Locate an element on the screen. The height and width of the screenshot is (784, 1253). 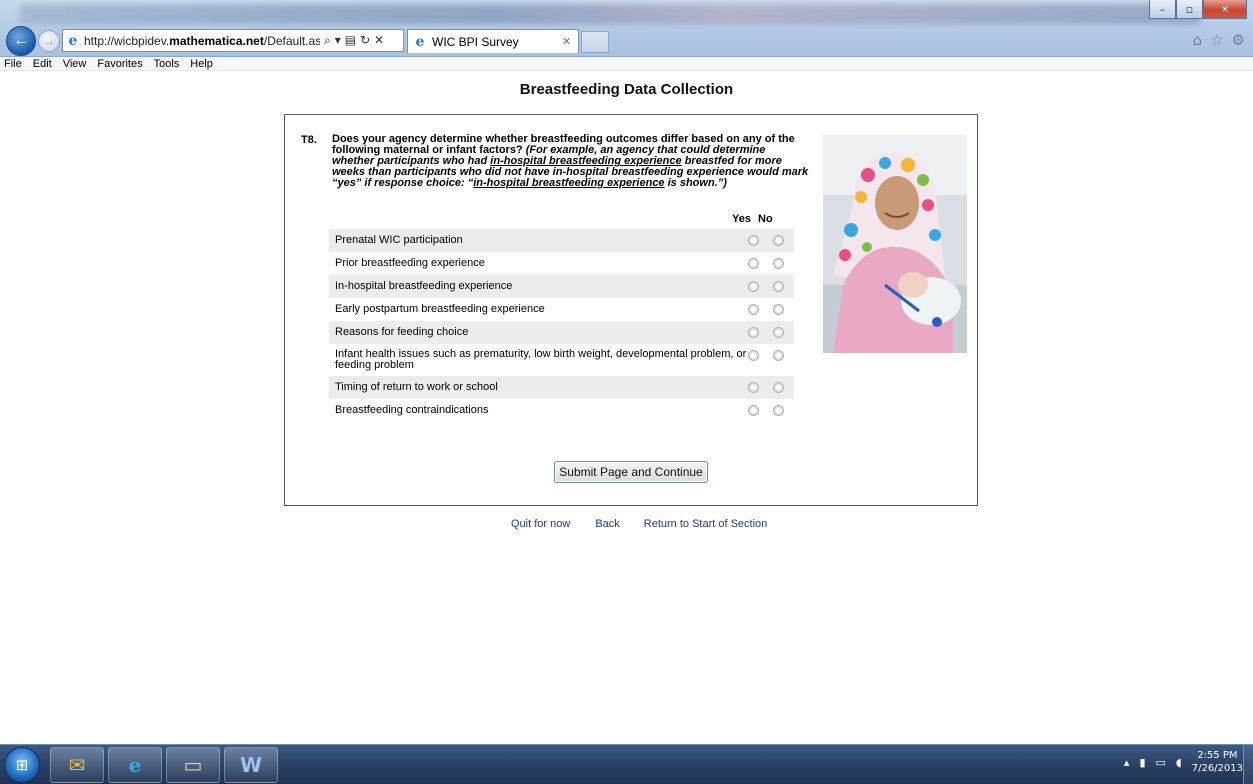
explorer-taskbar-button: ▭ is located at coordinates (193, 765).